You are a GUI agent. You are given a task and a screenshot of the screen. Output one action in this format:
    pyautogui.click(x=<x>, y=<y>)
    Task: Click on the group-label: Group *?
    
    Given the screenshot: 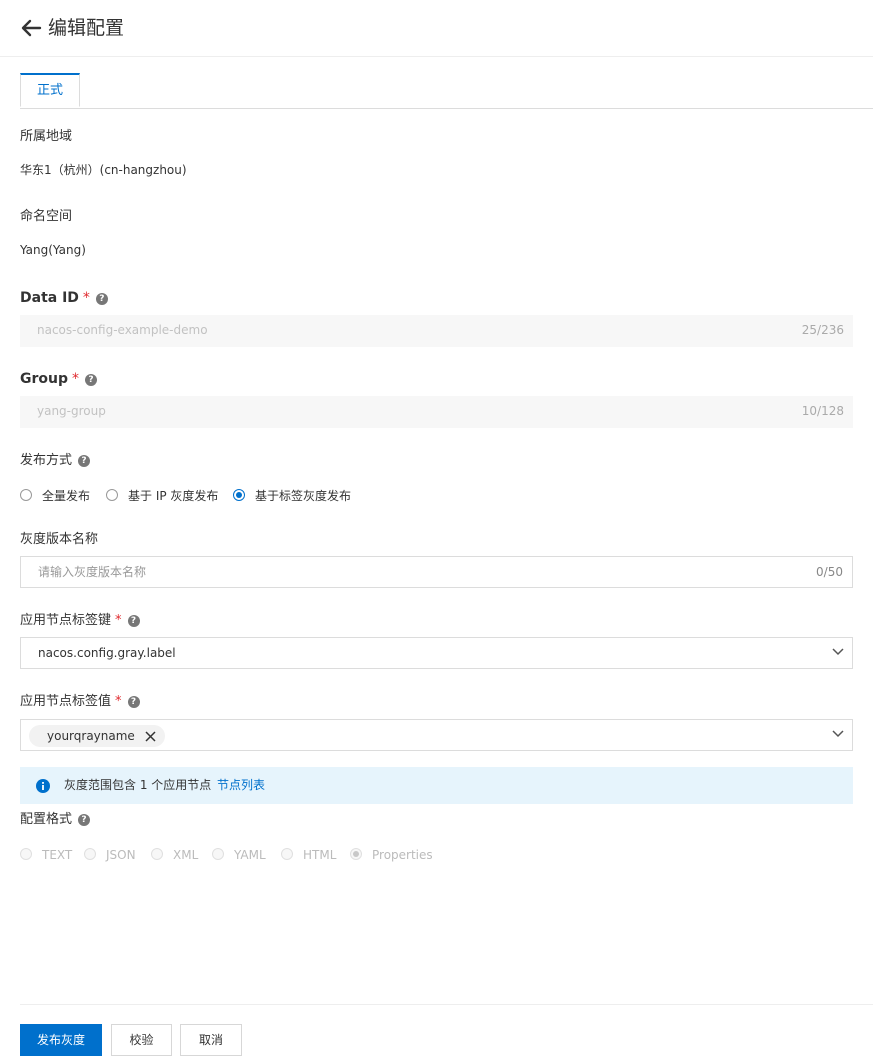 What is the action you would take?
    pyautogui.click(x=59, y=379)
    